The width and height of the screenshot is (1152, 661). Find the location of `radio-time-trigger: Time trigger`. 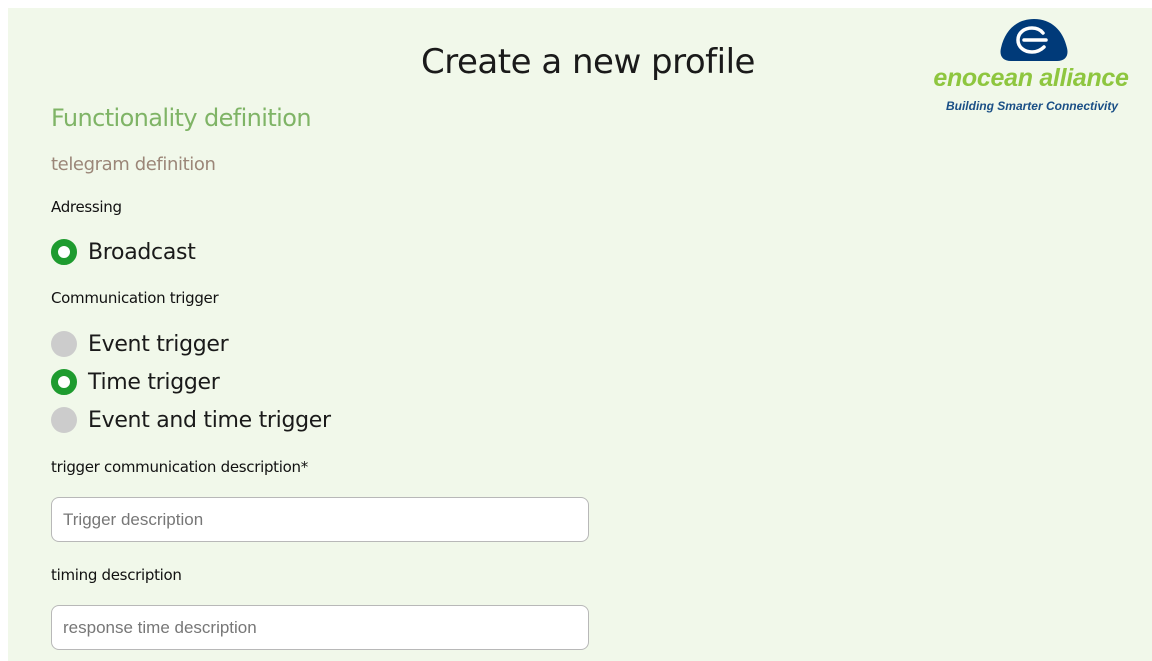

radio-time-trigger: Time trigger is located at coordinates (135, 382).